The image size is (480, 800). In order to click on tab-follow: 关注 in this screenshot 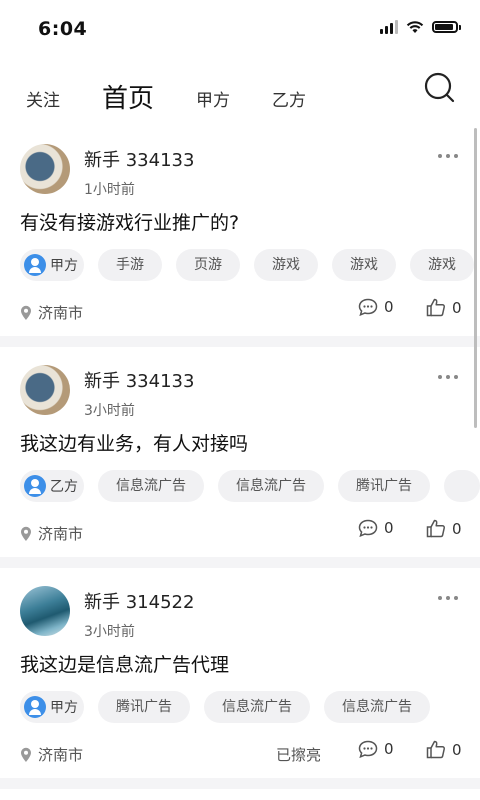, I will do `click(43, 98)`.